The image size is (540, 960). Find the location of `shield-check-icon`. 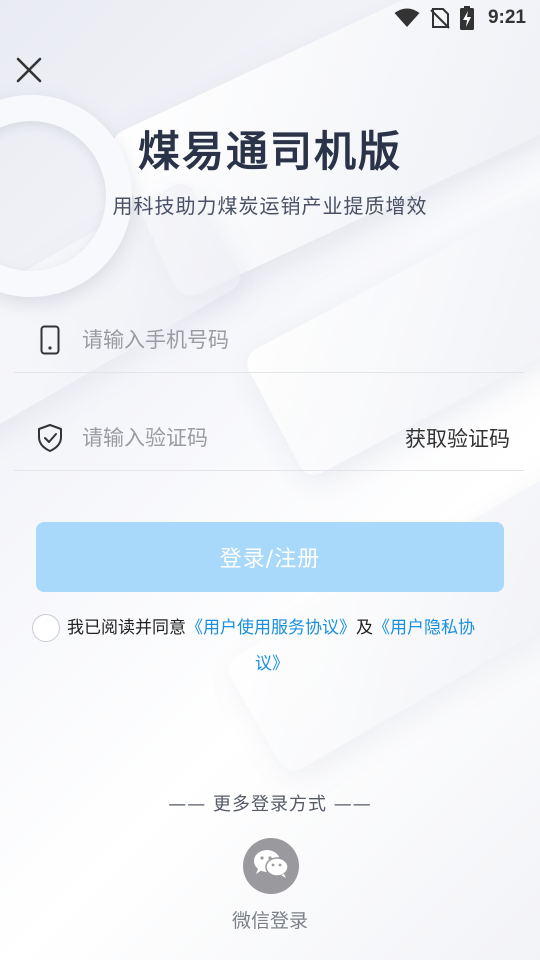

shield-check-icon is located at coordinates (50, 438).